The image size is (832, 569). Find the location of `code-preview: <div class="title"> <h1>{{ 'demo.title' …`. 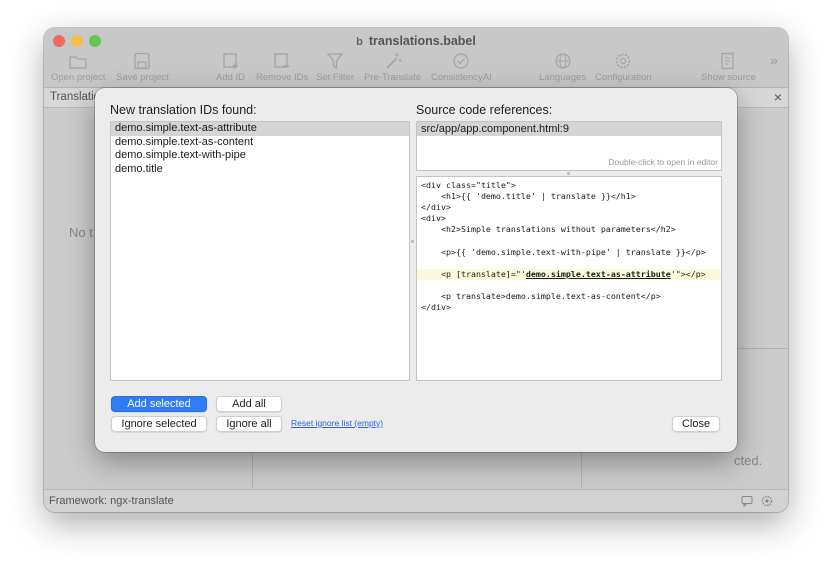

code-preview: <div class="title"> <h1>{{ 'demo.title' … is located at coordinates (569, 278).